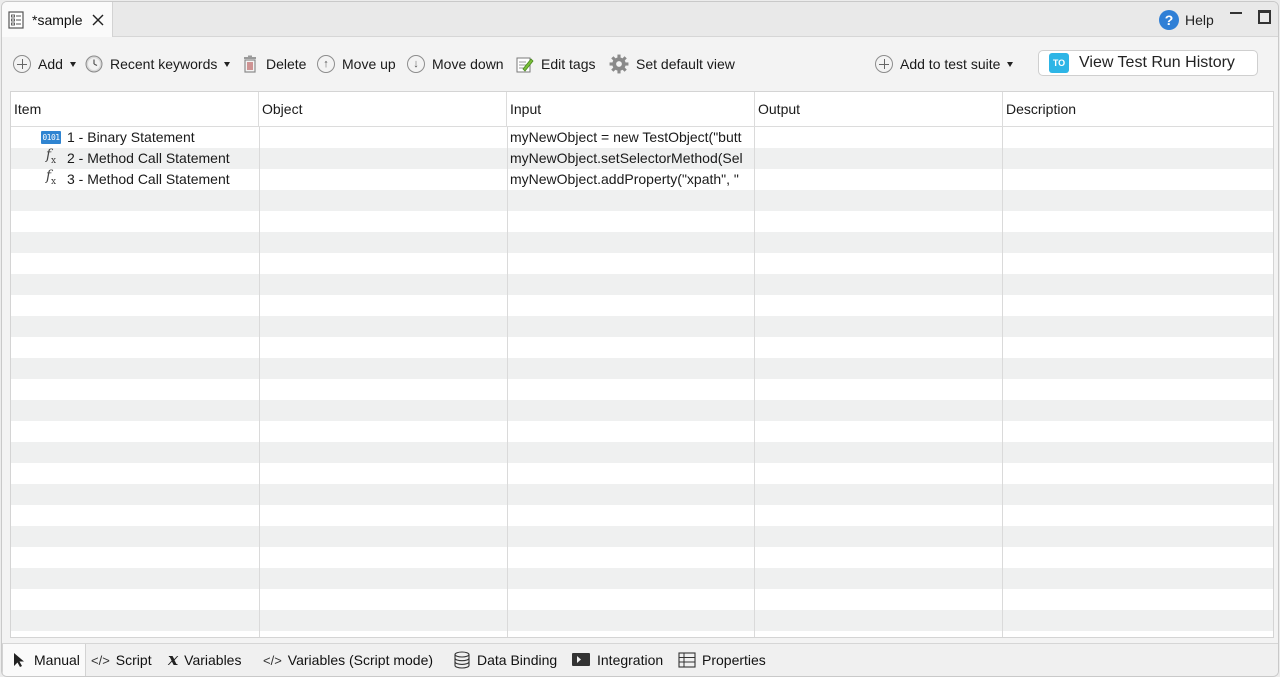 The width and height of the screenshot is (1280, 677). I want to click on move-up-button: ↑ Move up, so click(356, 64).